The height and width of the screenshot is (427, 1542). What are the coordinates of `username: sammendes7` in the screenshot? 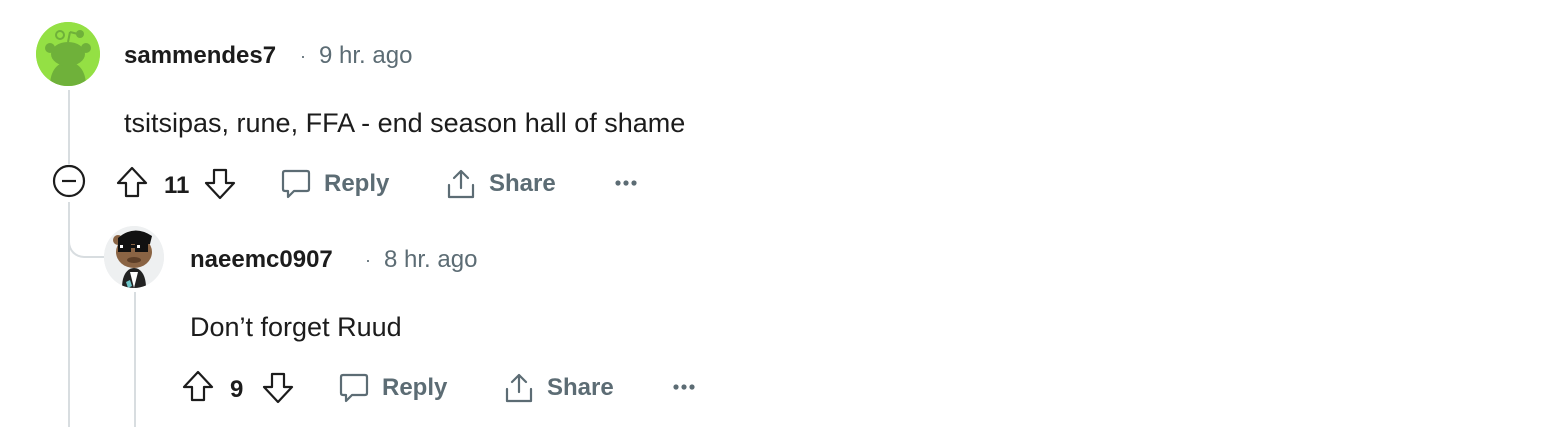 It's located at (200, 56).